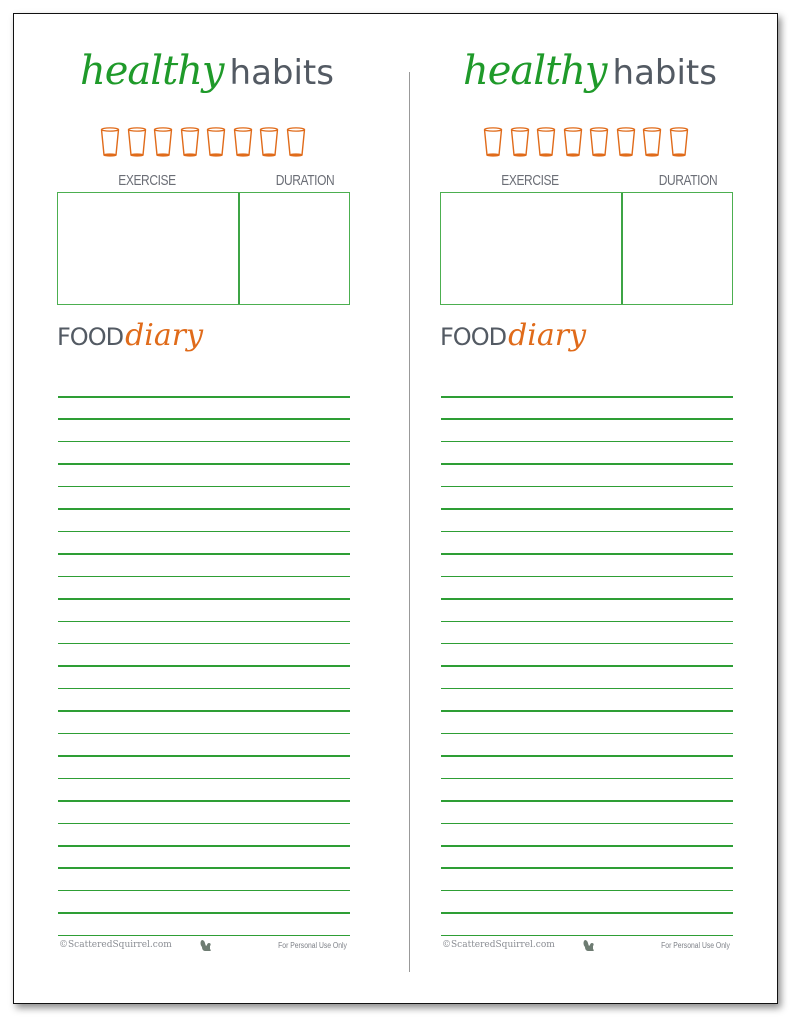  I want to click on center-divider, so click(409, 522).